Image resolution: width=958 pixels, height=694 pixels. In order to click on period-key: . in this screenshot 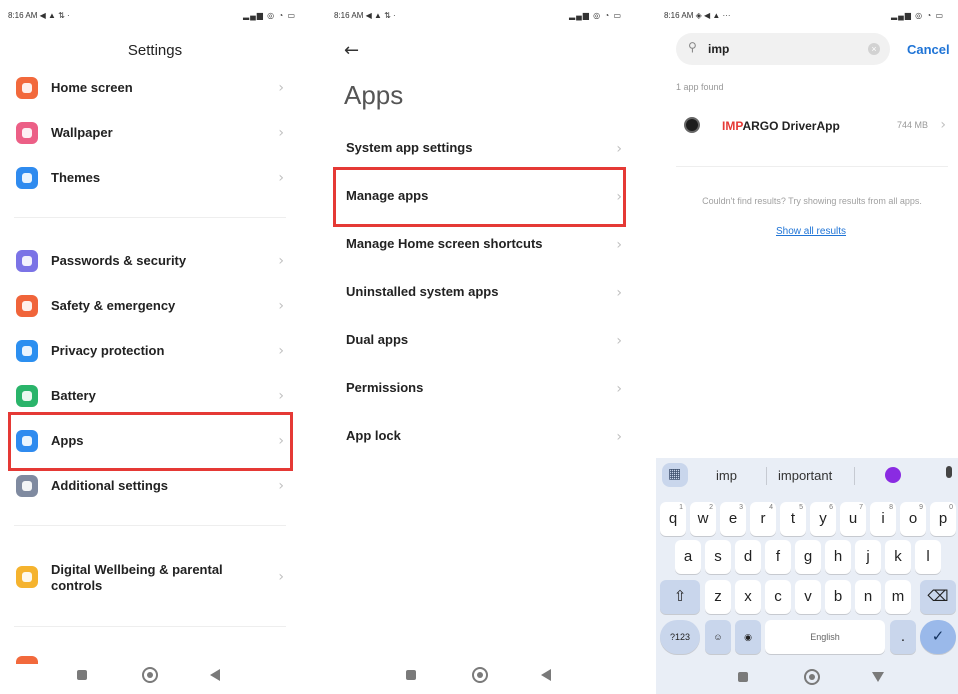, I will do `click(903, 637)`.